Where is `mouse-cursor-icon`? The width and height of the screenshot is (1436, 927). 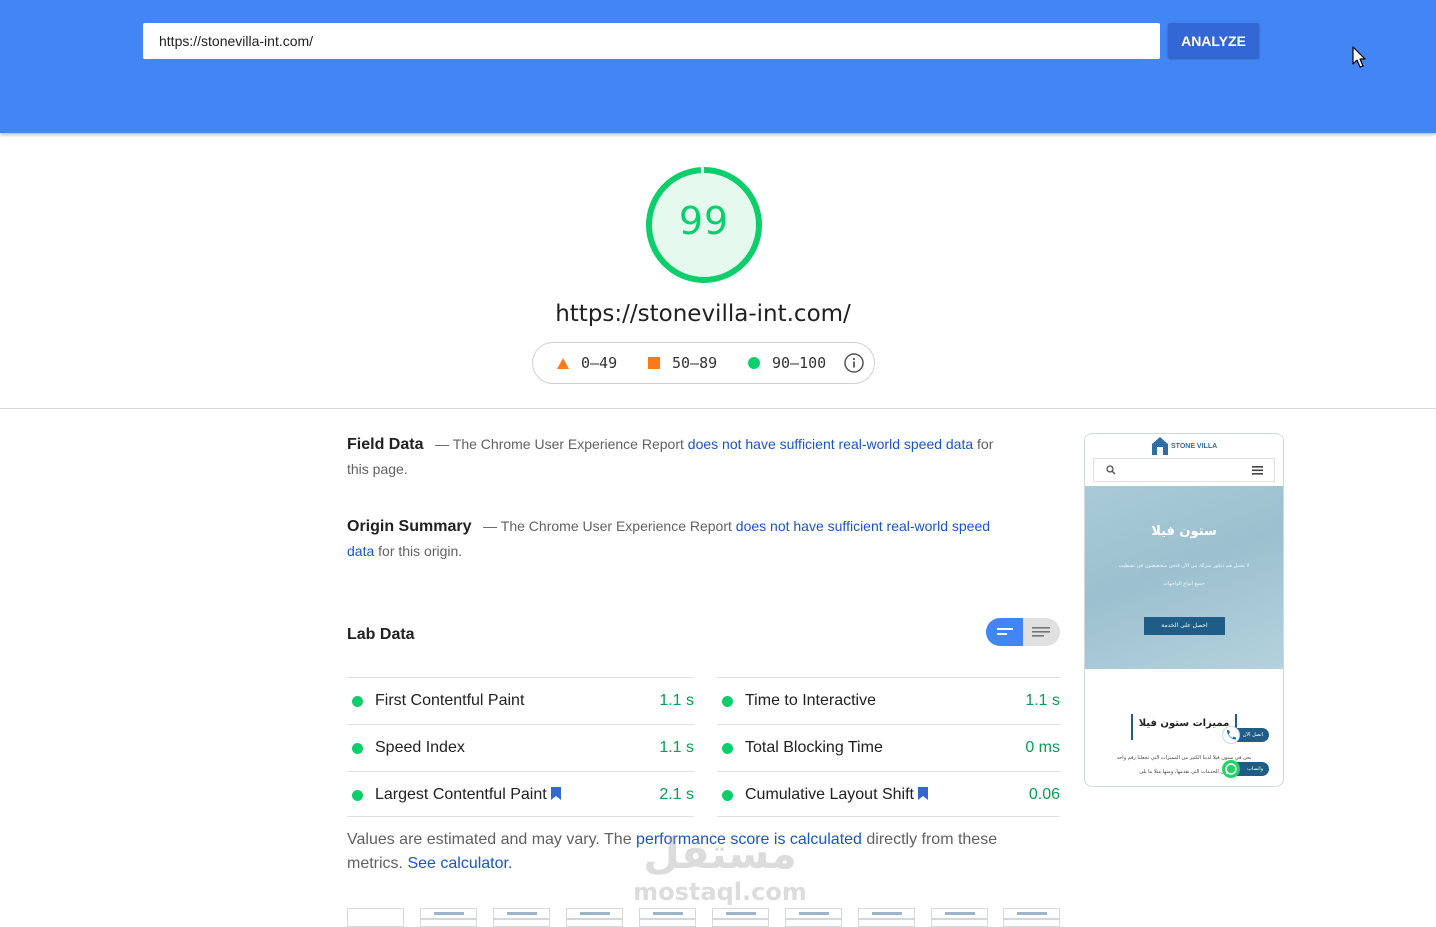 mouse-cursor-icon is located at coordinates (1359, 57).